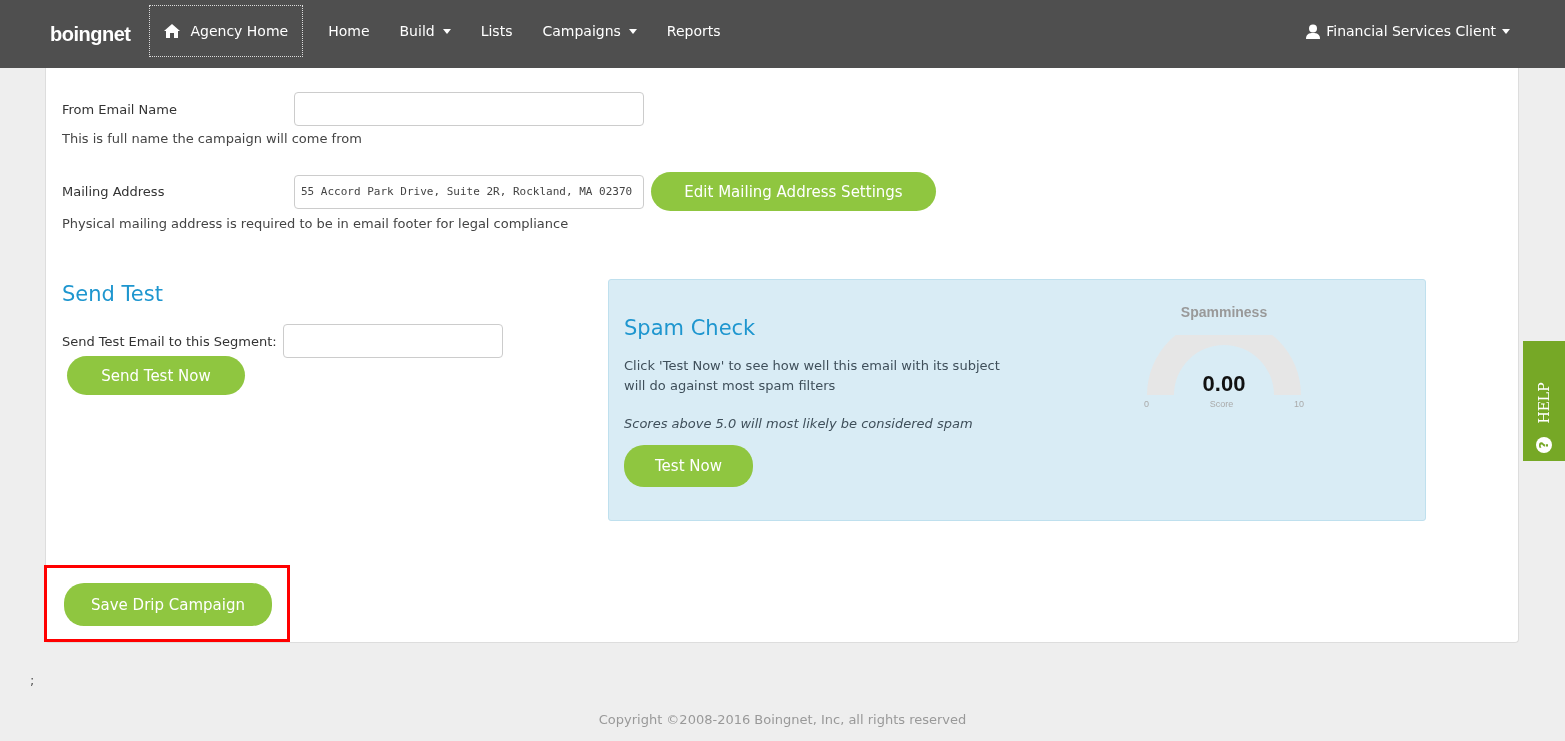  I want to click on nav-link: Build, so click(425, 31).